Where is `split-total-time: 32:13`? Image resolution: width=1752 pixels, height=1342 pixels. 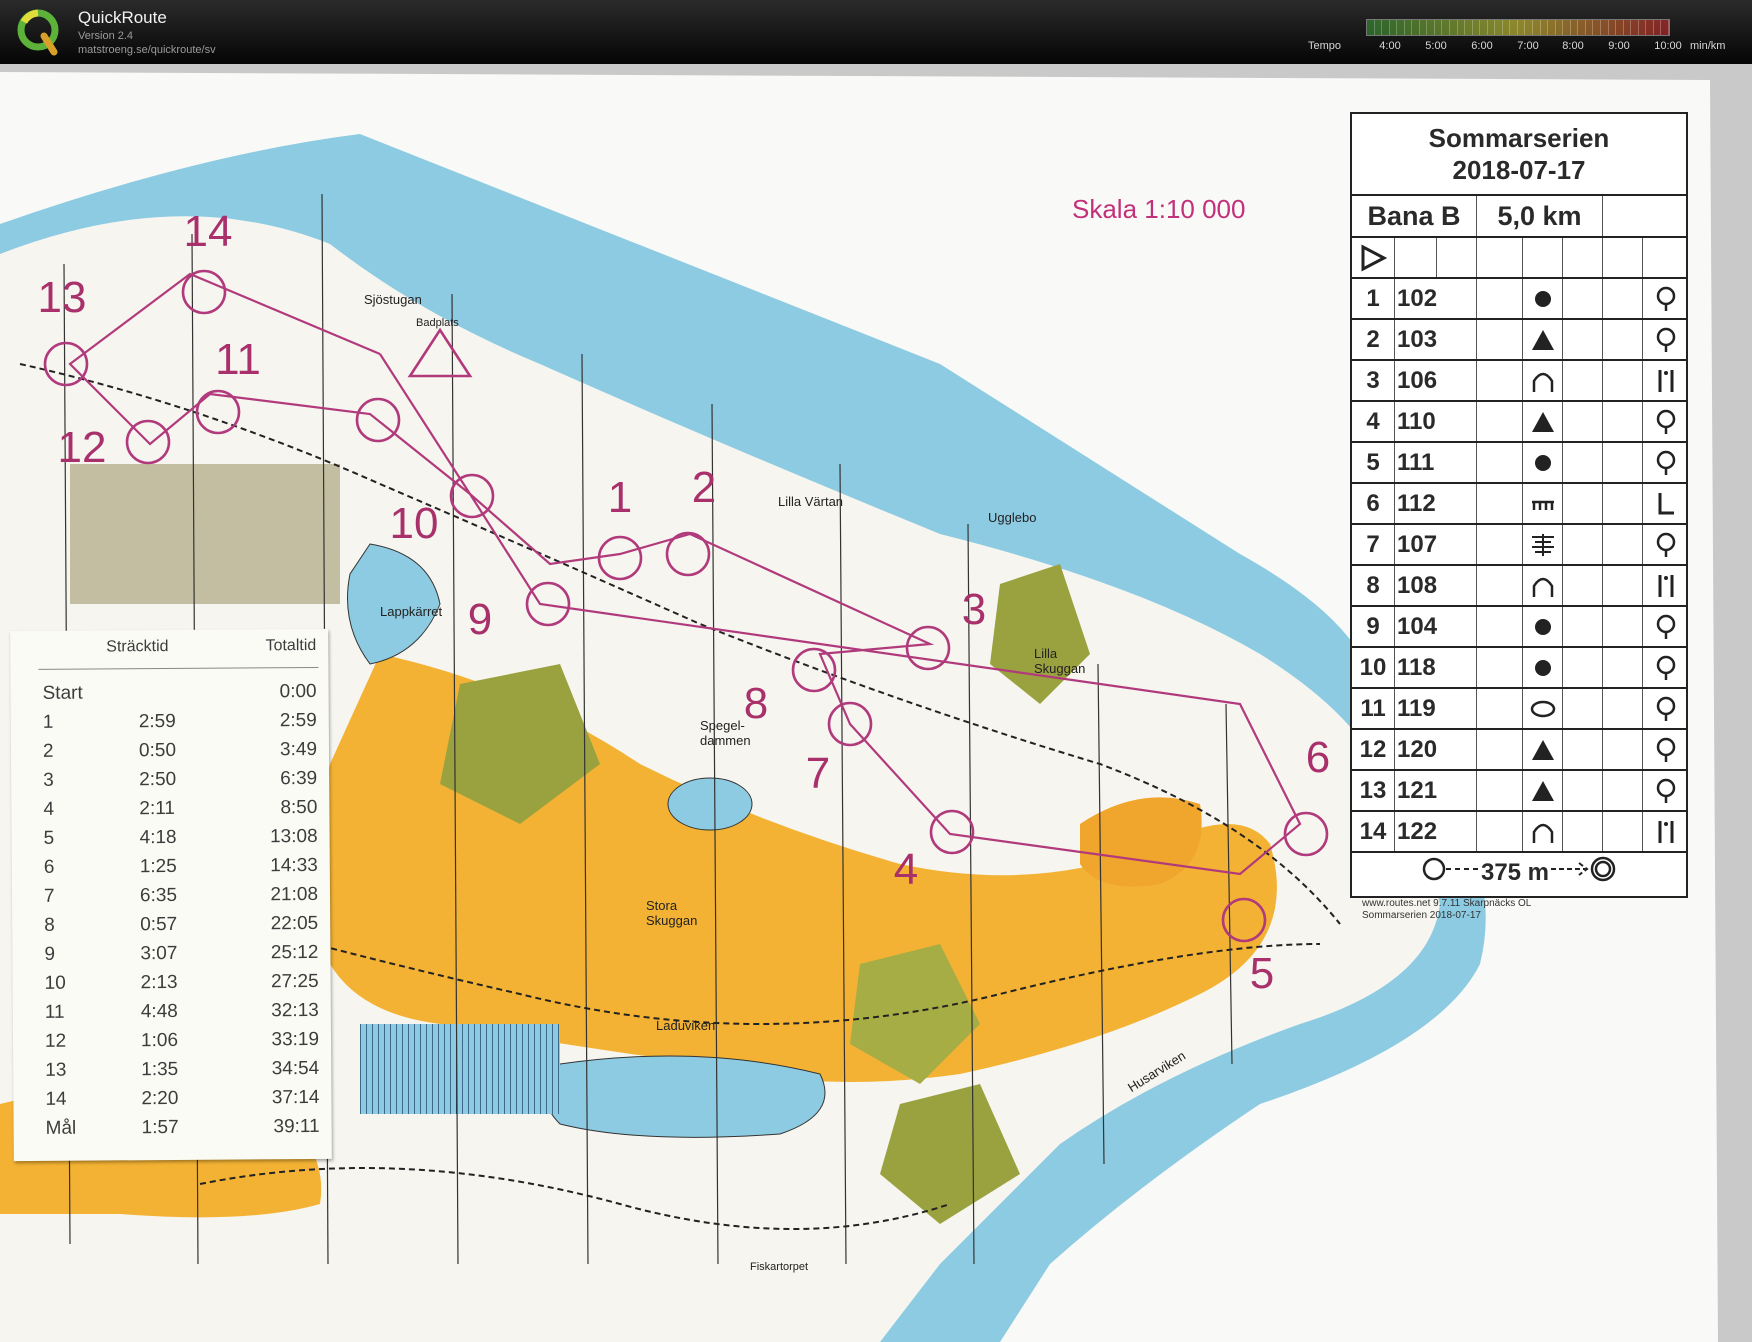 split-total-time: 32:13 is located at coordinates (295, 1010).